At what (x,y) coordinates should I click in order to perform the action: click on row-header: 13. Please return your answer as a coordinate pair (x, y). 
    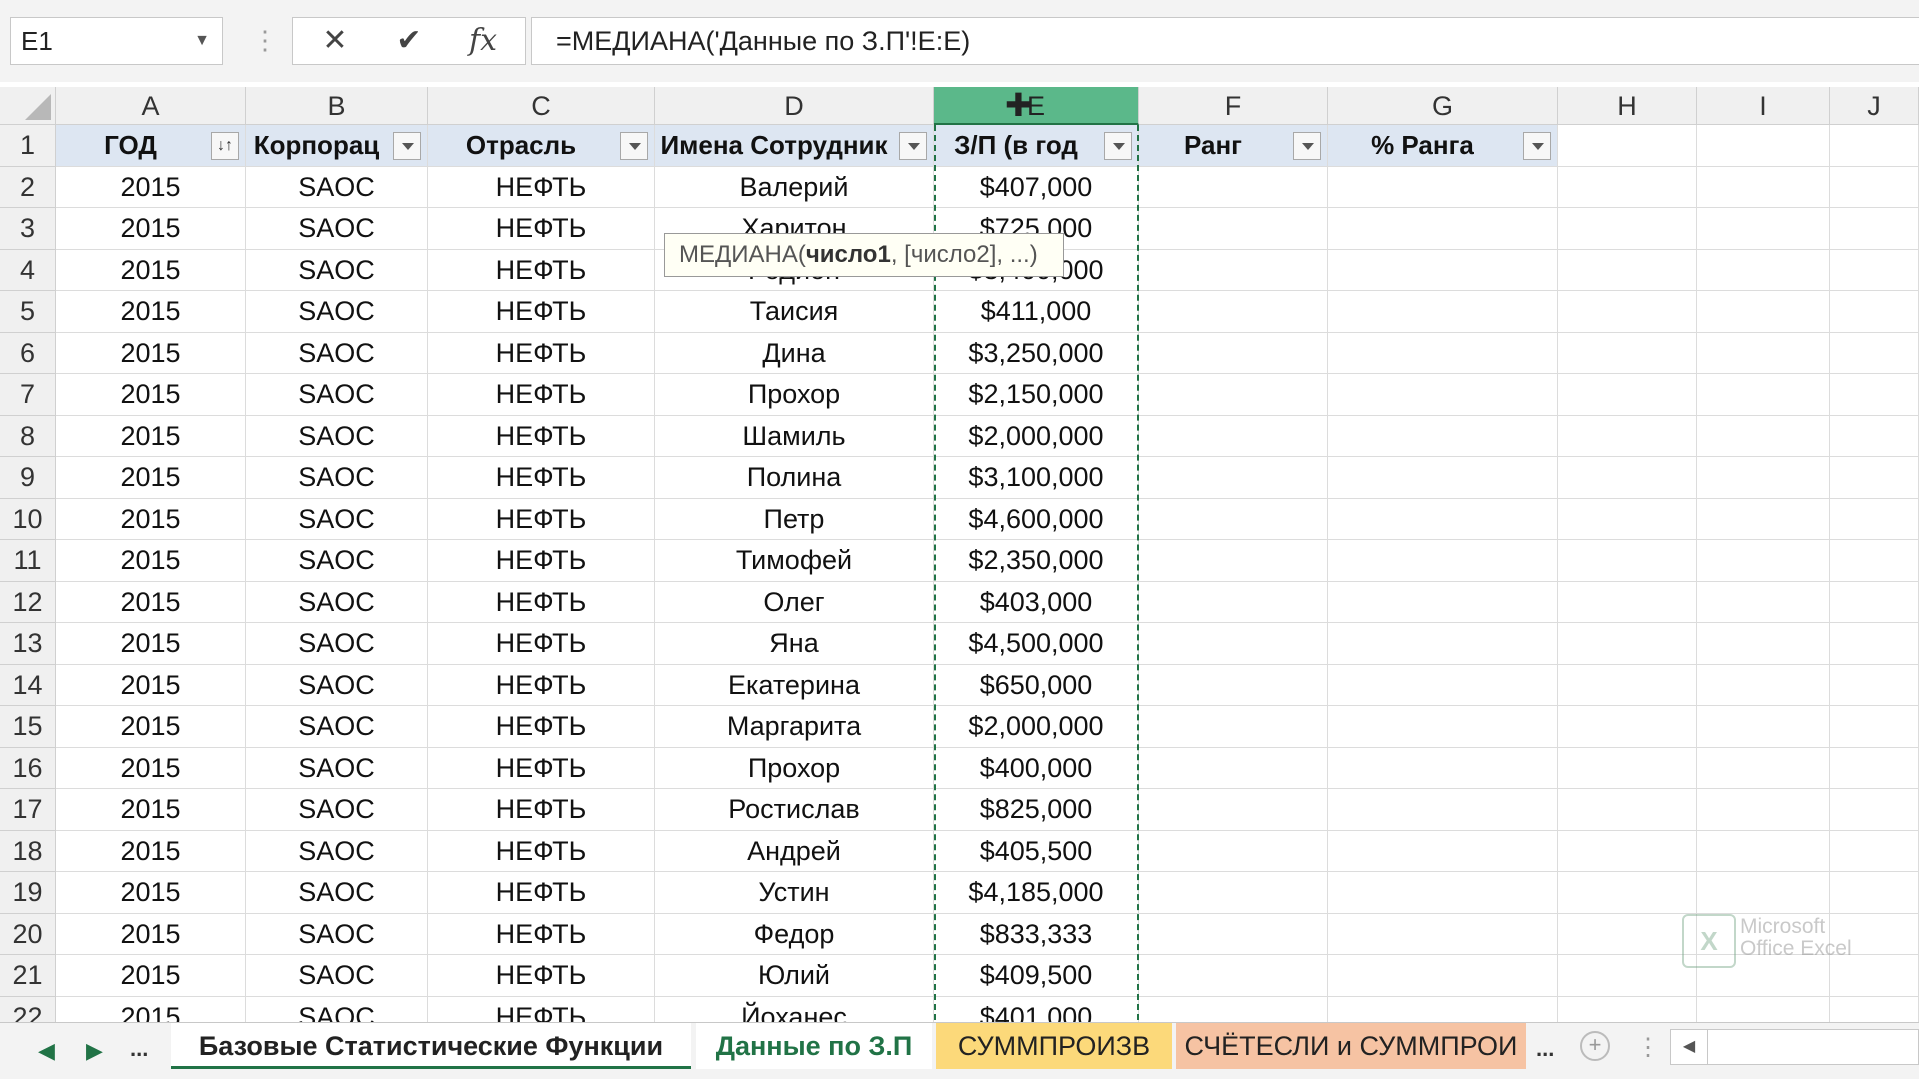
    Looking at the image, I should click on (28, 644).